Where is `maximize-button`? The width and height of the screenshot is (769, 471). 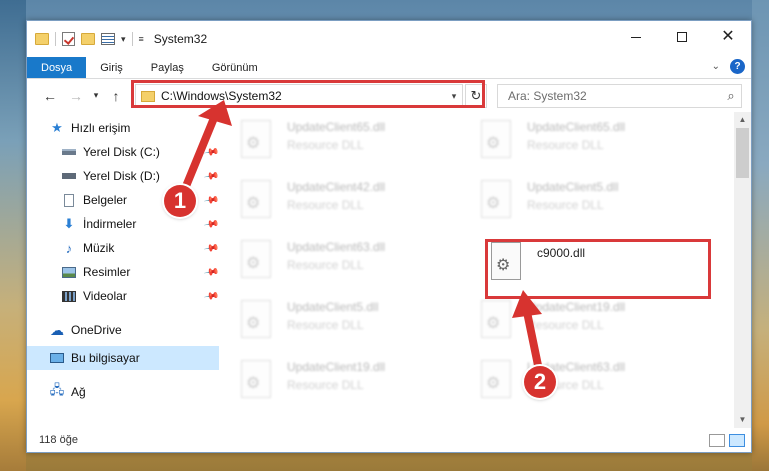
maximize-button is located at coordinates (682, 37).